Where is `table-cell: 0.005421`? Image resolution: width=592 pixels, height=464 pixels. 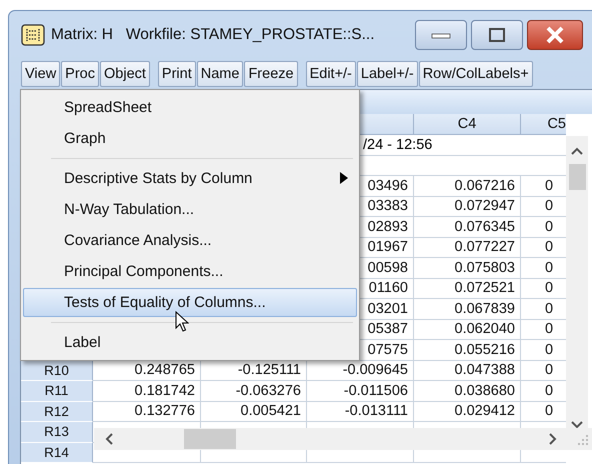 table-cell: 0.005421 is located at coordinates (254, 412).